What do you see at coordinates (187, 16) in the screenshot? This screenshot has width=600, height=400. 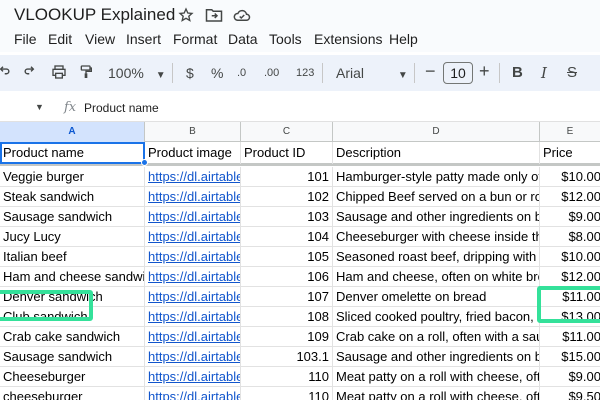 I see `star-icon` at bounding box center [187, 16].